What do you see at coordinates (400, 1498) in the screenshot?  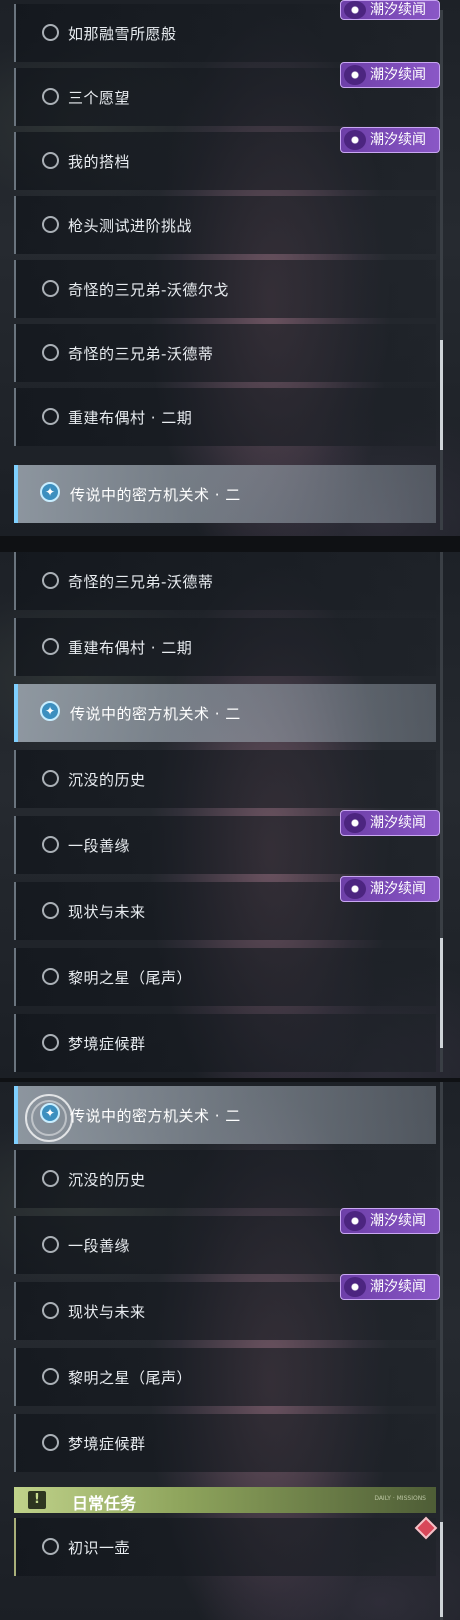 I see `section-header-subtext: DAILY · MISSIONS` at bounding box center [400, 1498].